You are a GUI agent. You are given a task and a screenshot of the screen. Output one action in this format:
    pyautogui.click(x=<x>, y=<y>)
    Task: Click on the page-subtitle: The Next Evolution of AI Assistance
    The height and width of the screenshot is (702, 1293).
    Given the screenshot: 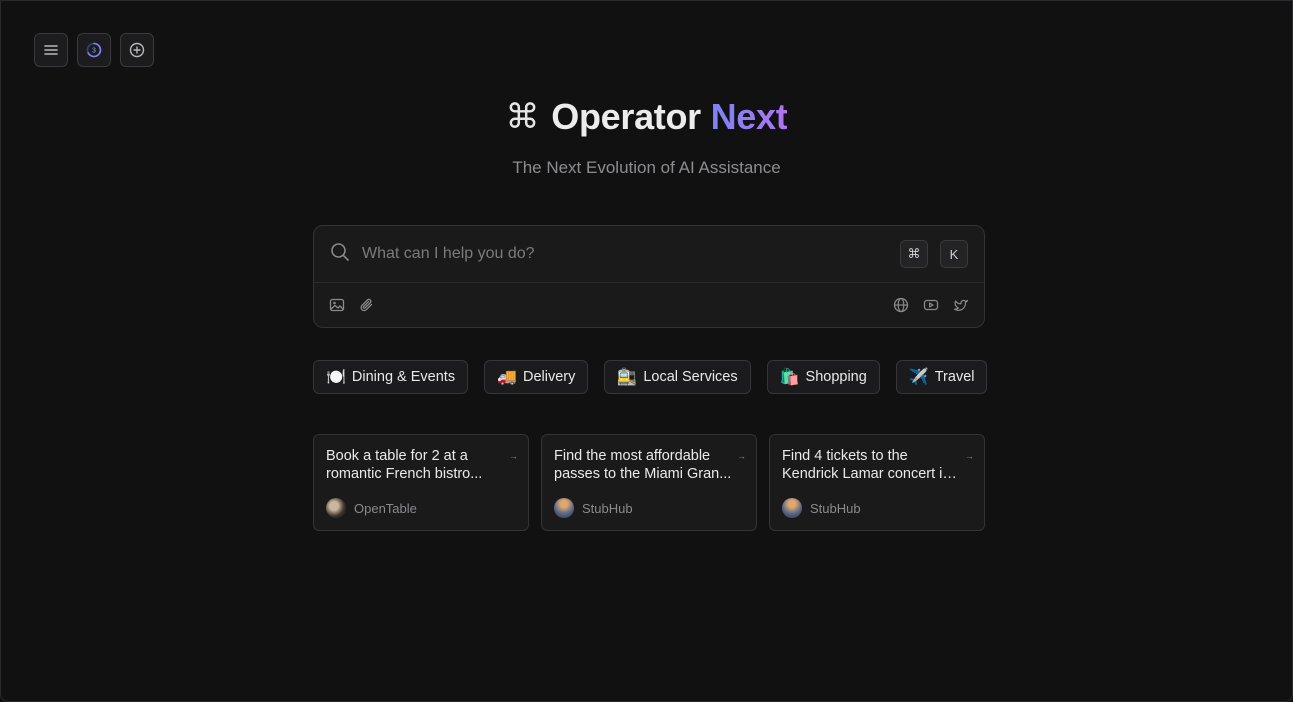 What is the action you would take?
    pyautogui.click(x=646, y=167)
    